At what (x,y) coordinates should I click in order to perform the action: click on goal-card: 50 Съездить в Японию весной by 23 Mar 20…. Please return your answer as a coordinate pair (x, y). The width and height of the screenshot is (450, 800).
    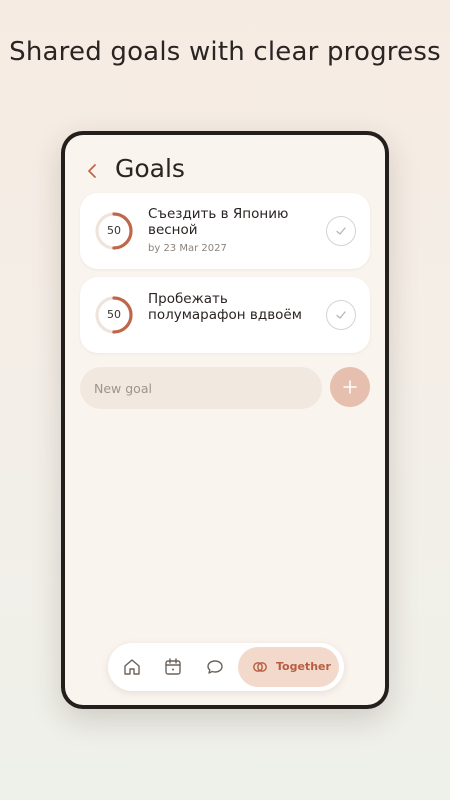
    Looking at the image, I should click on (225, 231).